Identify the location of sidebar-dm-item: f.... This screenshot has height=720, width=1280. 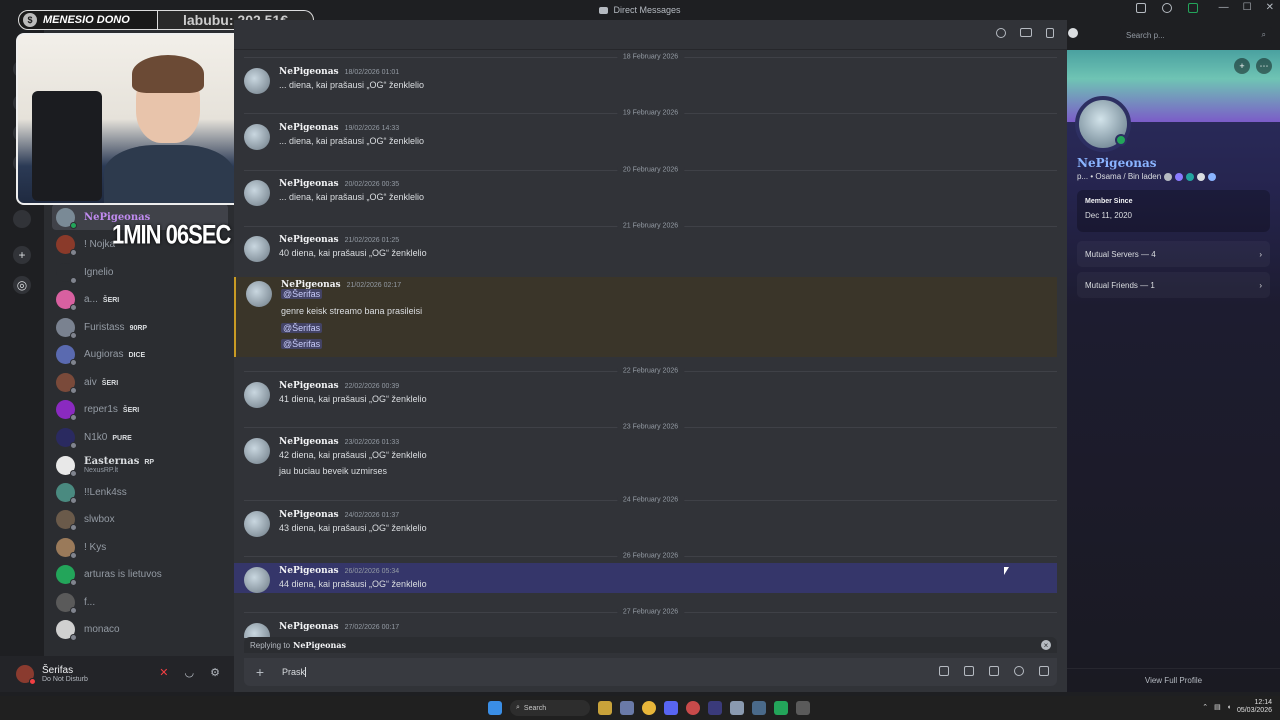
(140, 602).